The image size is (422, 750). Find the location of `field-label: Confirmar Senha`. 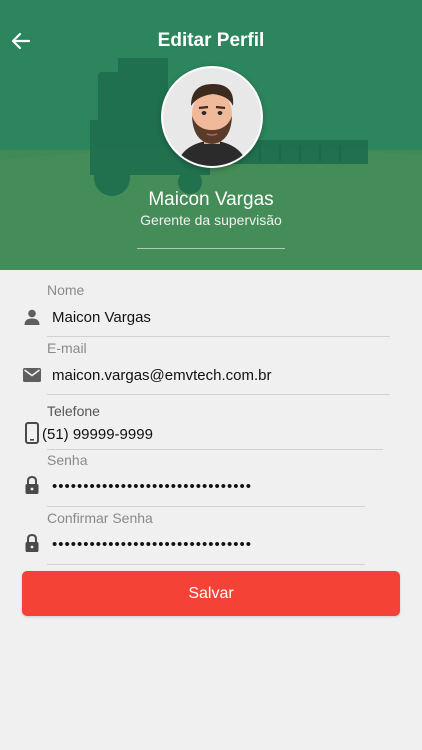

field-label: Confirmar Senha is located at coordinates (100, 518).